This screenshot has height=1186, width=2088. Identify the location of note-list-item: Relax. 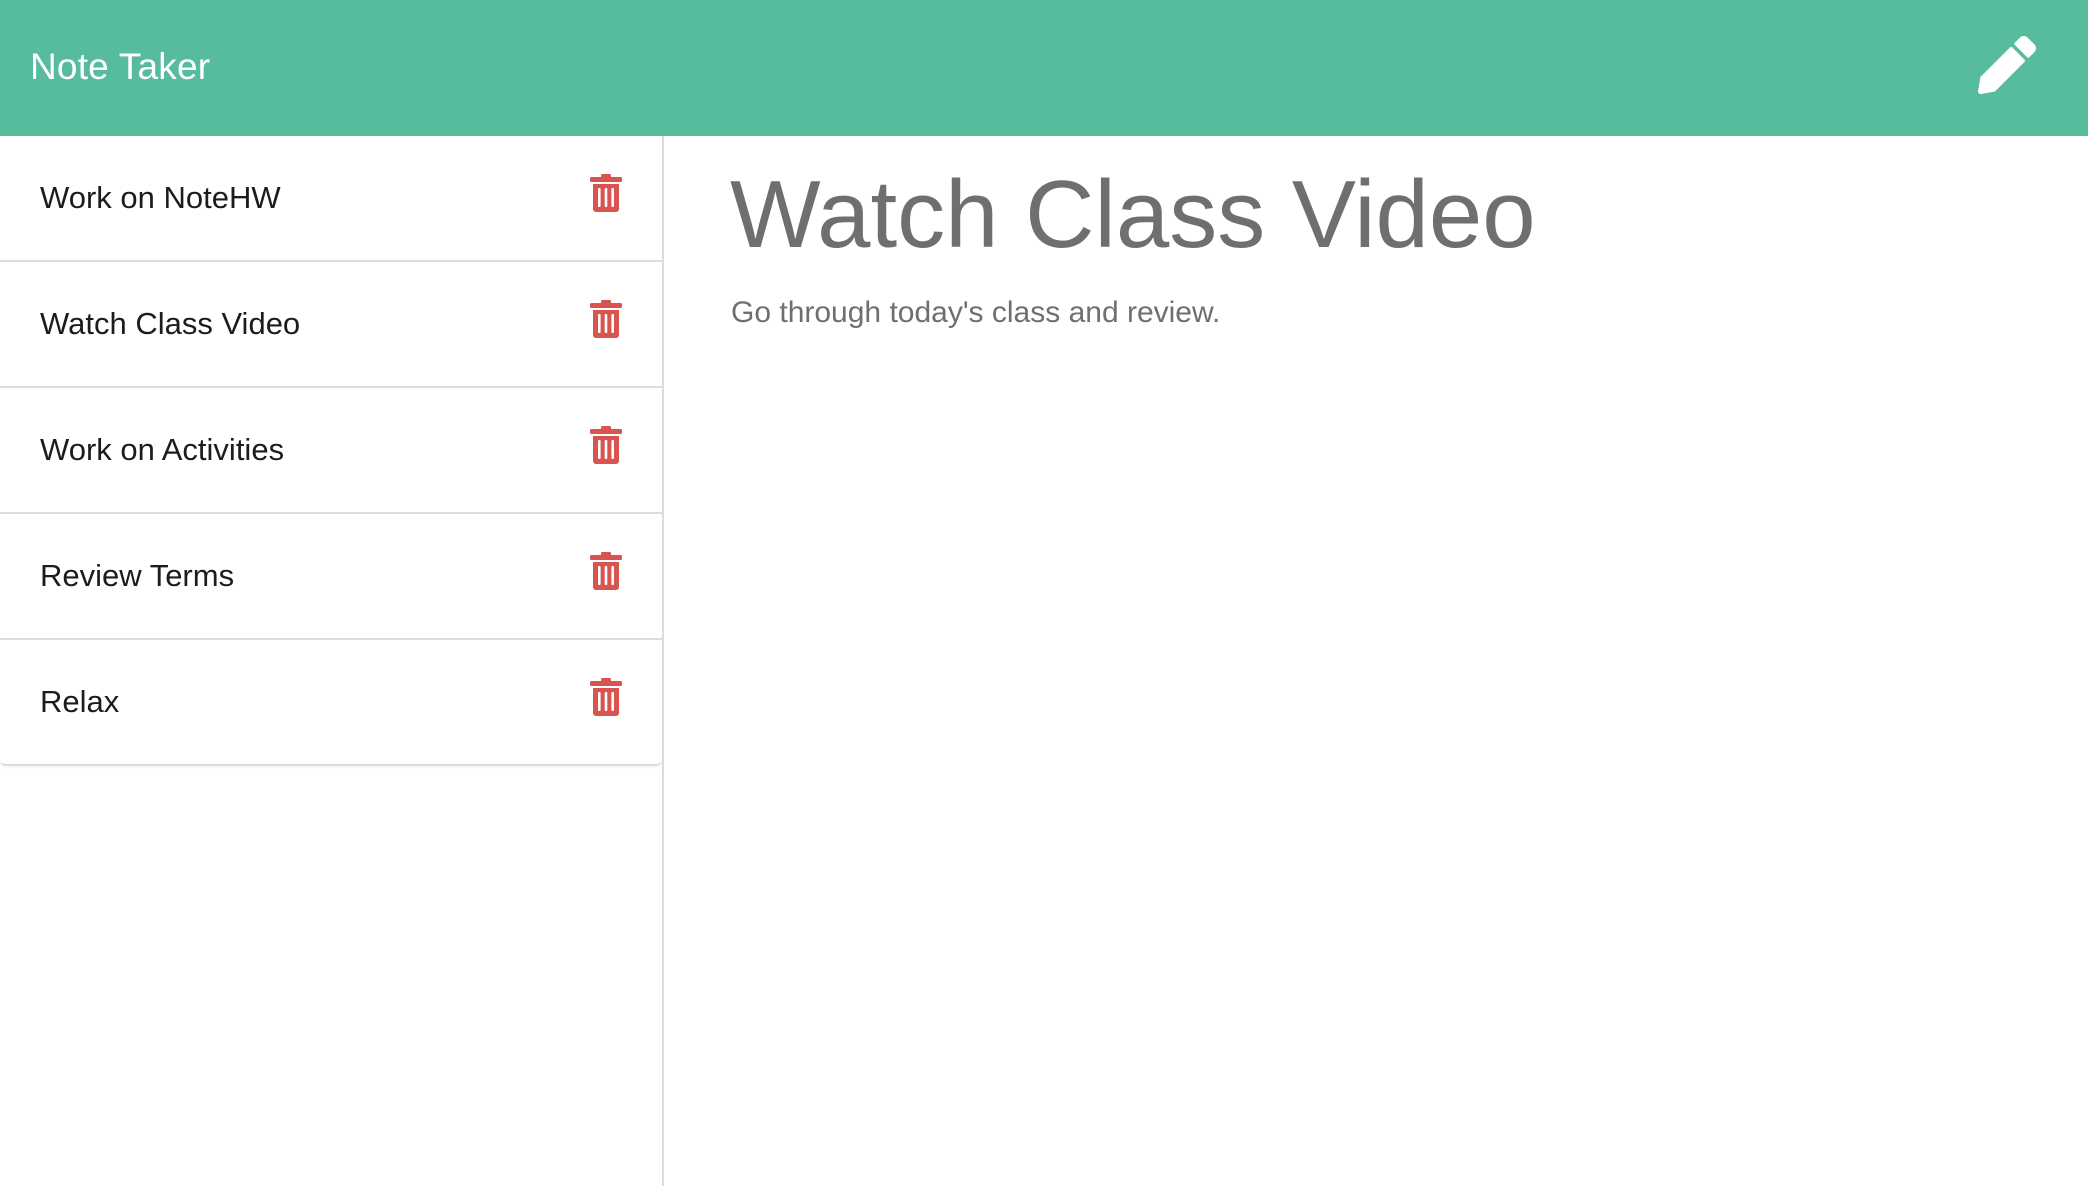
(331, 701).